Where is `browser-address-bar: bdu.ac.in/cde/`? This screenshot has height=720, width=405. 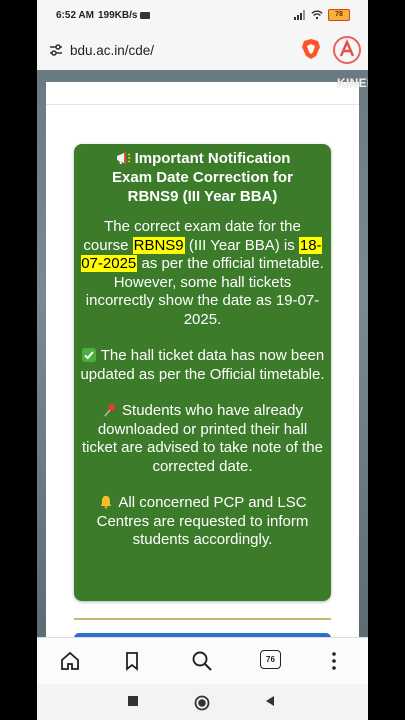
browser-address-bar: bdu.ac.in/cde/ is located at coordinates (202, 50).